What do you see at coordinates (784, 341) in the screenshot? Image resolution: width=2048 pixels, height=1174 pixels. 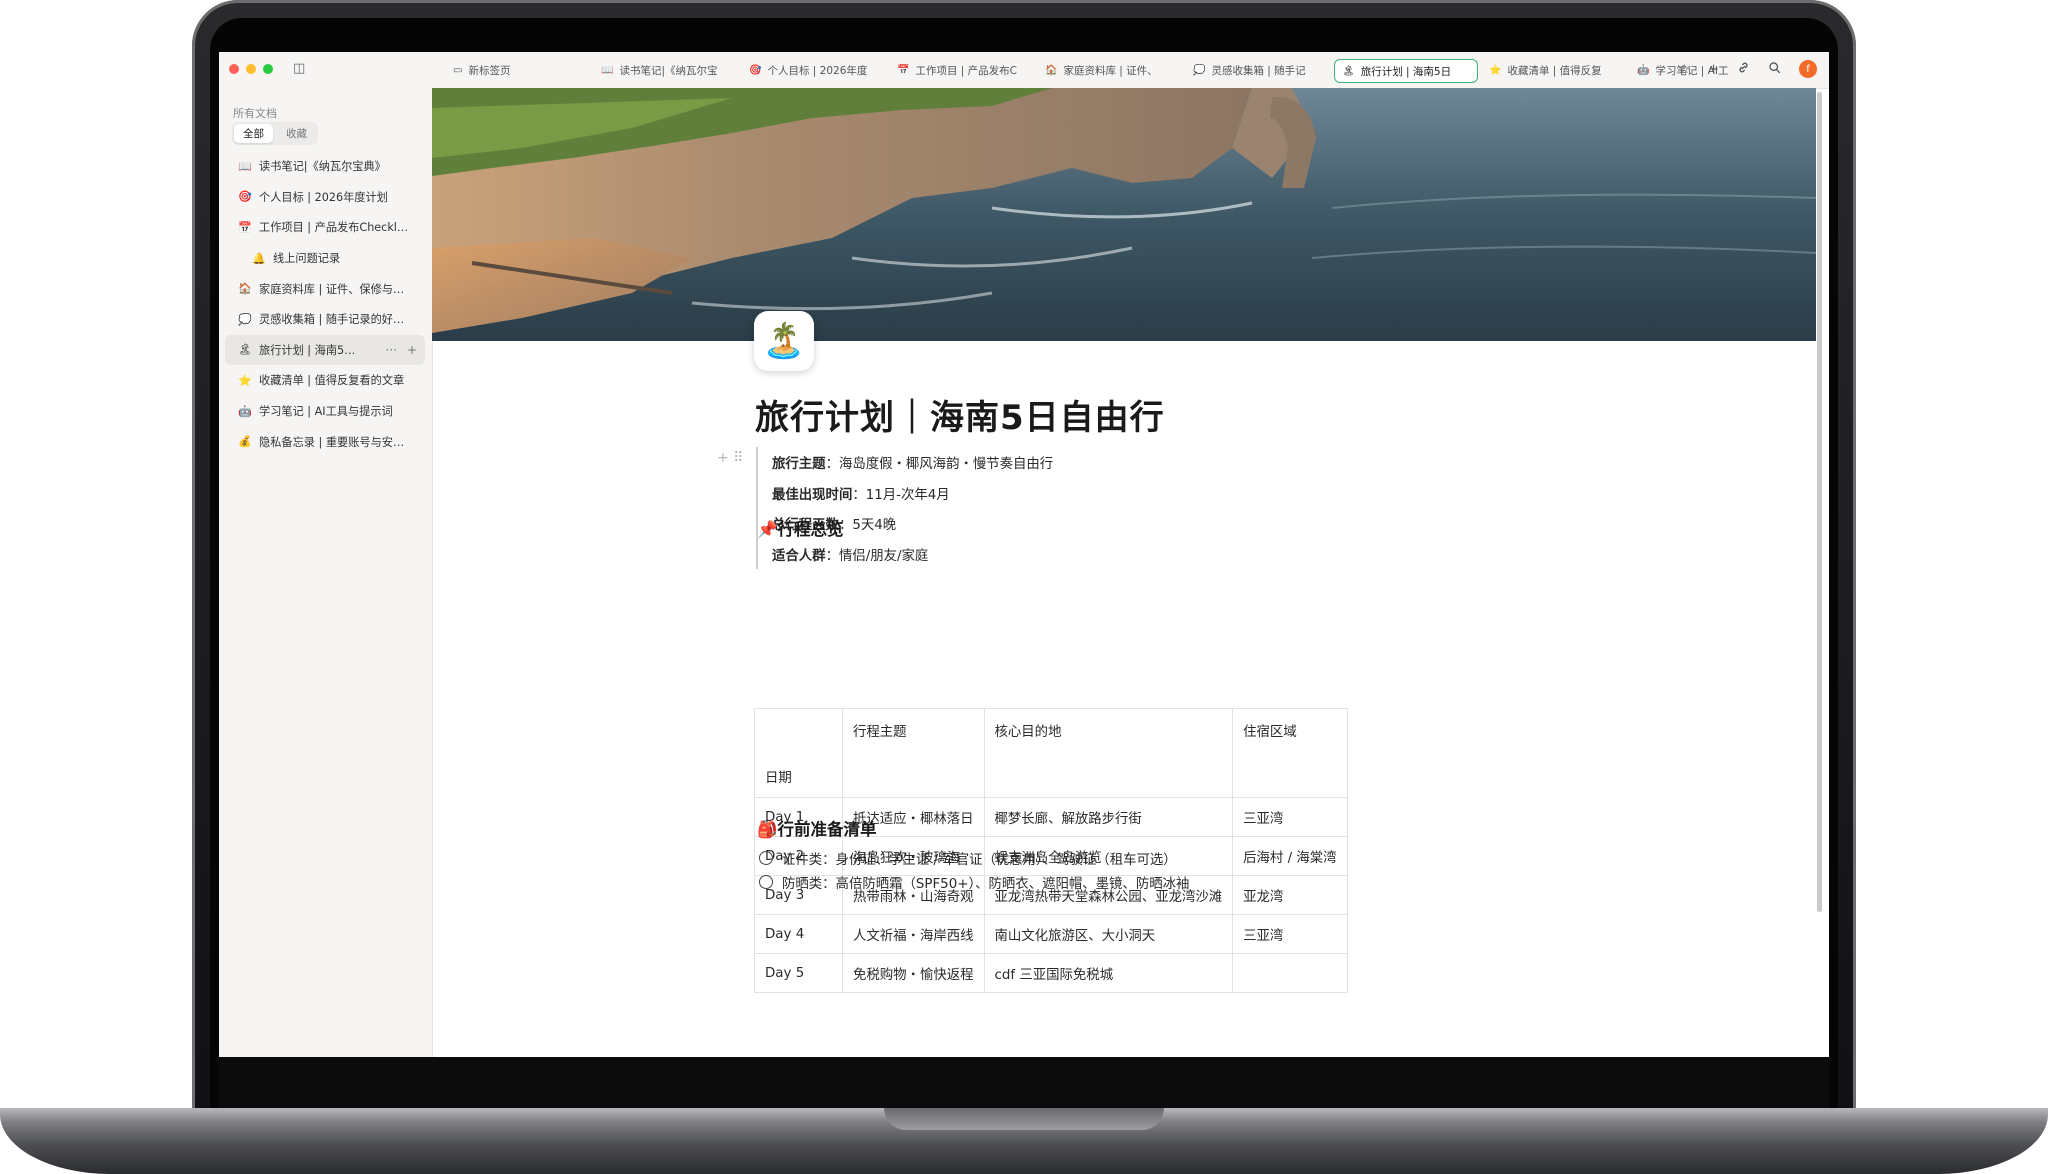 I see `page-emoji-icon: 🏝️` at bounding box center [784, 341].